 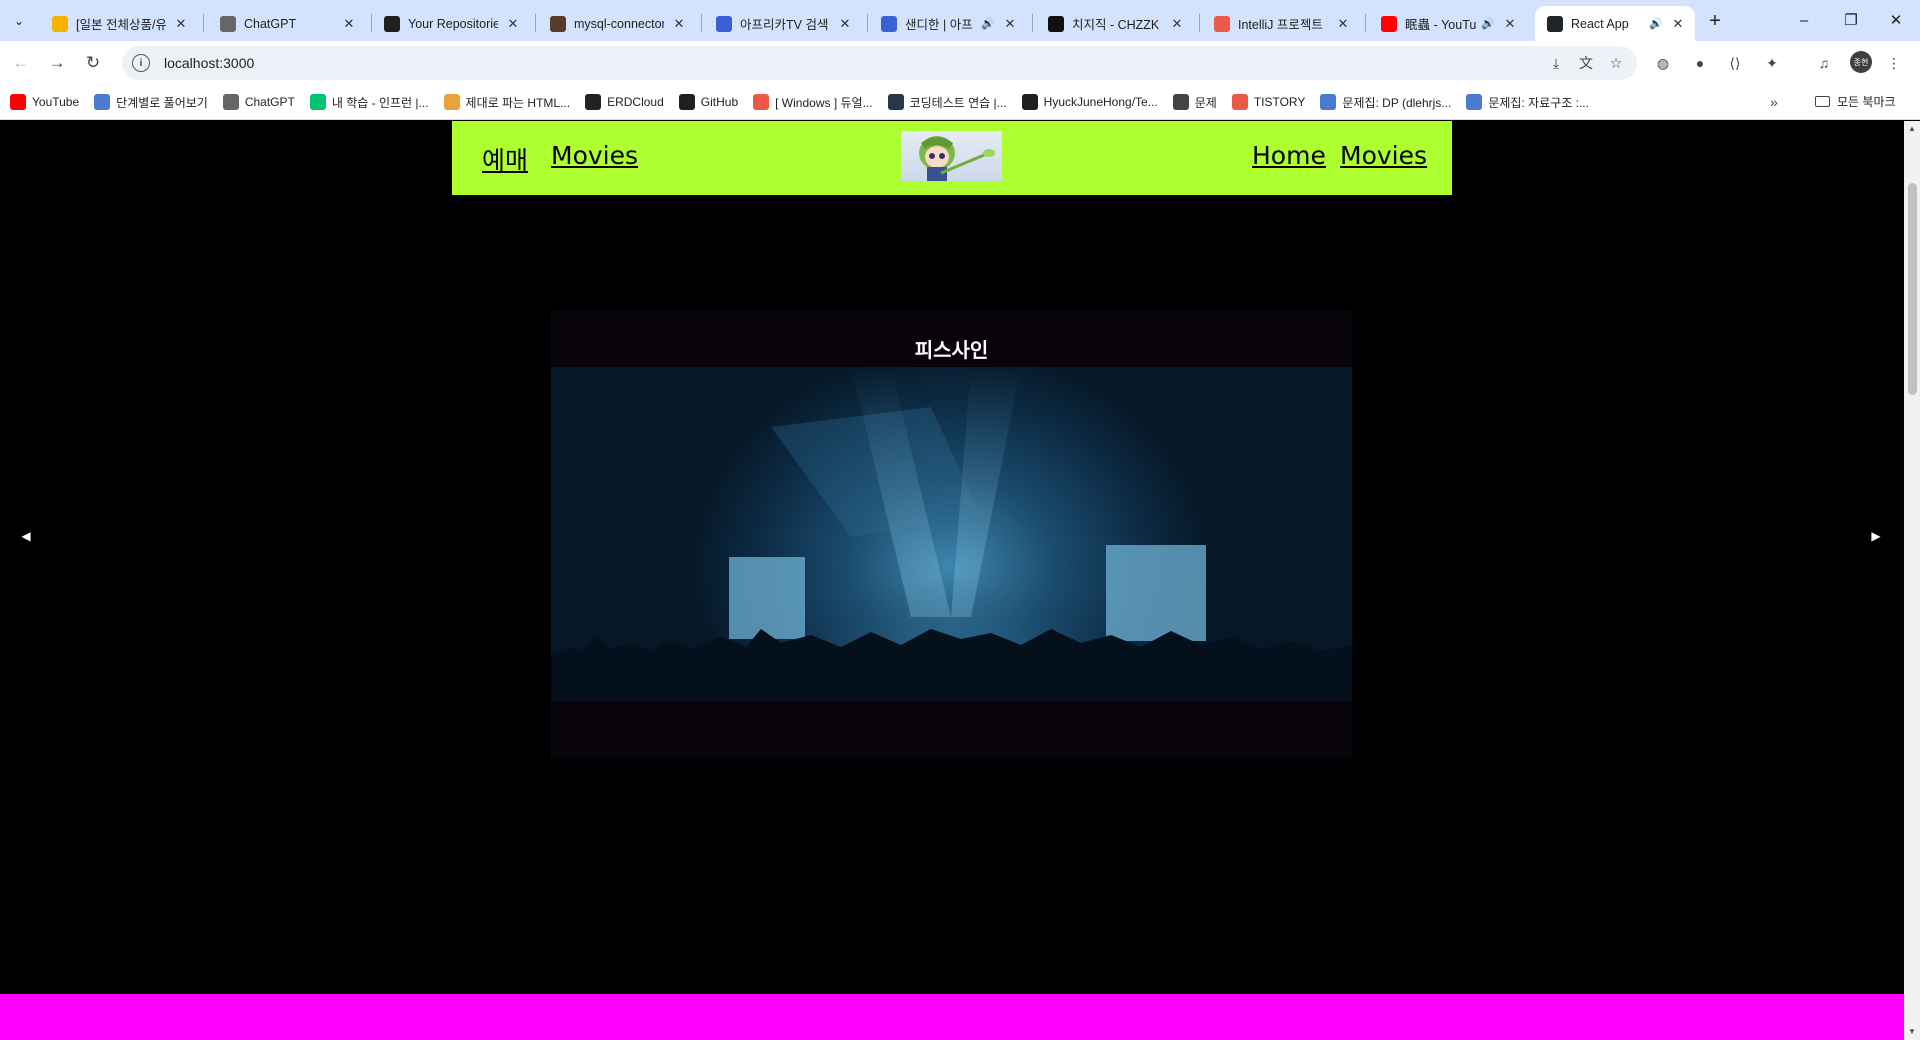 I want to click on programmers-icon, so click(x=895, y=102).